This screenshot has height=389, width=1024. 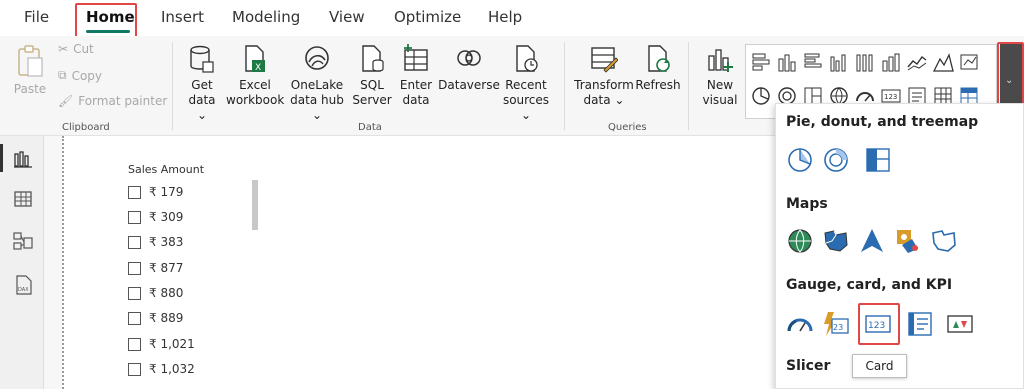 What do you see at coordinates (347, 17) in the screenshot?
I see `menu-view: View` at bounding box center [347, 17].